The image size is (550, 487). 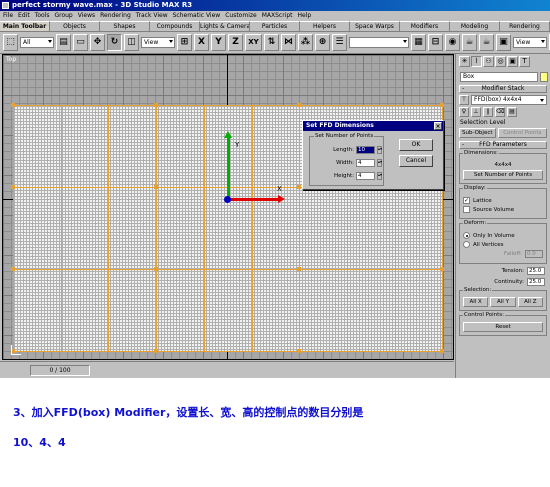 I want to click on object-color-swatch, so click(x=544, y=77).